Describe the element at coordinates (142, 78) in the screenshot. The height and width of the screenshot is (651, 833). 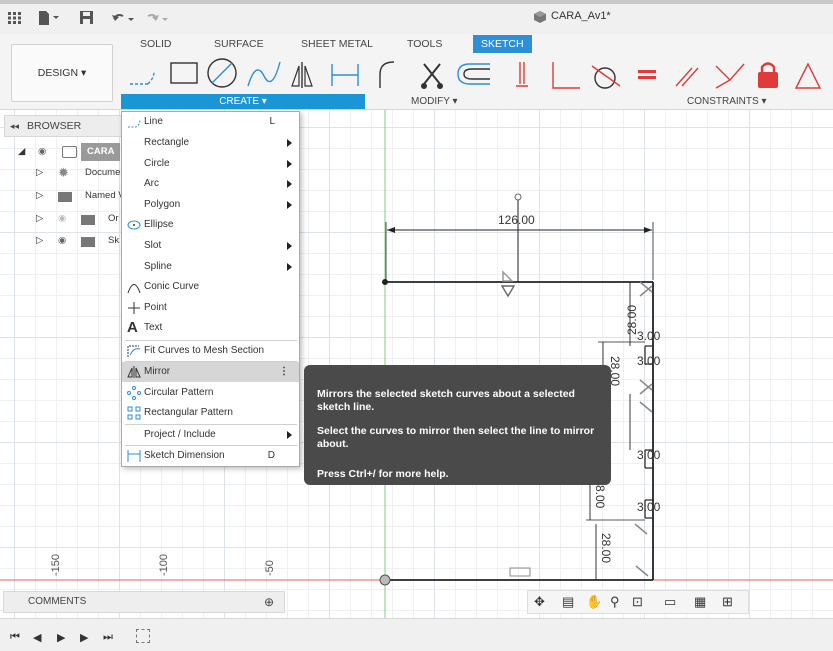
I see `line-tool-icon` at that location.